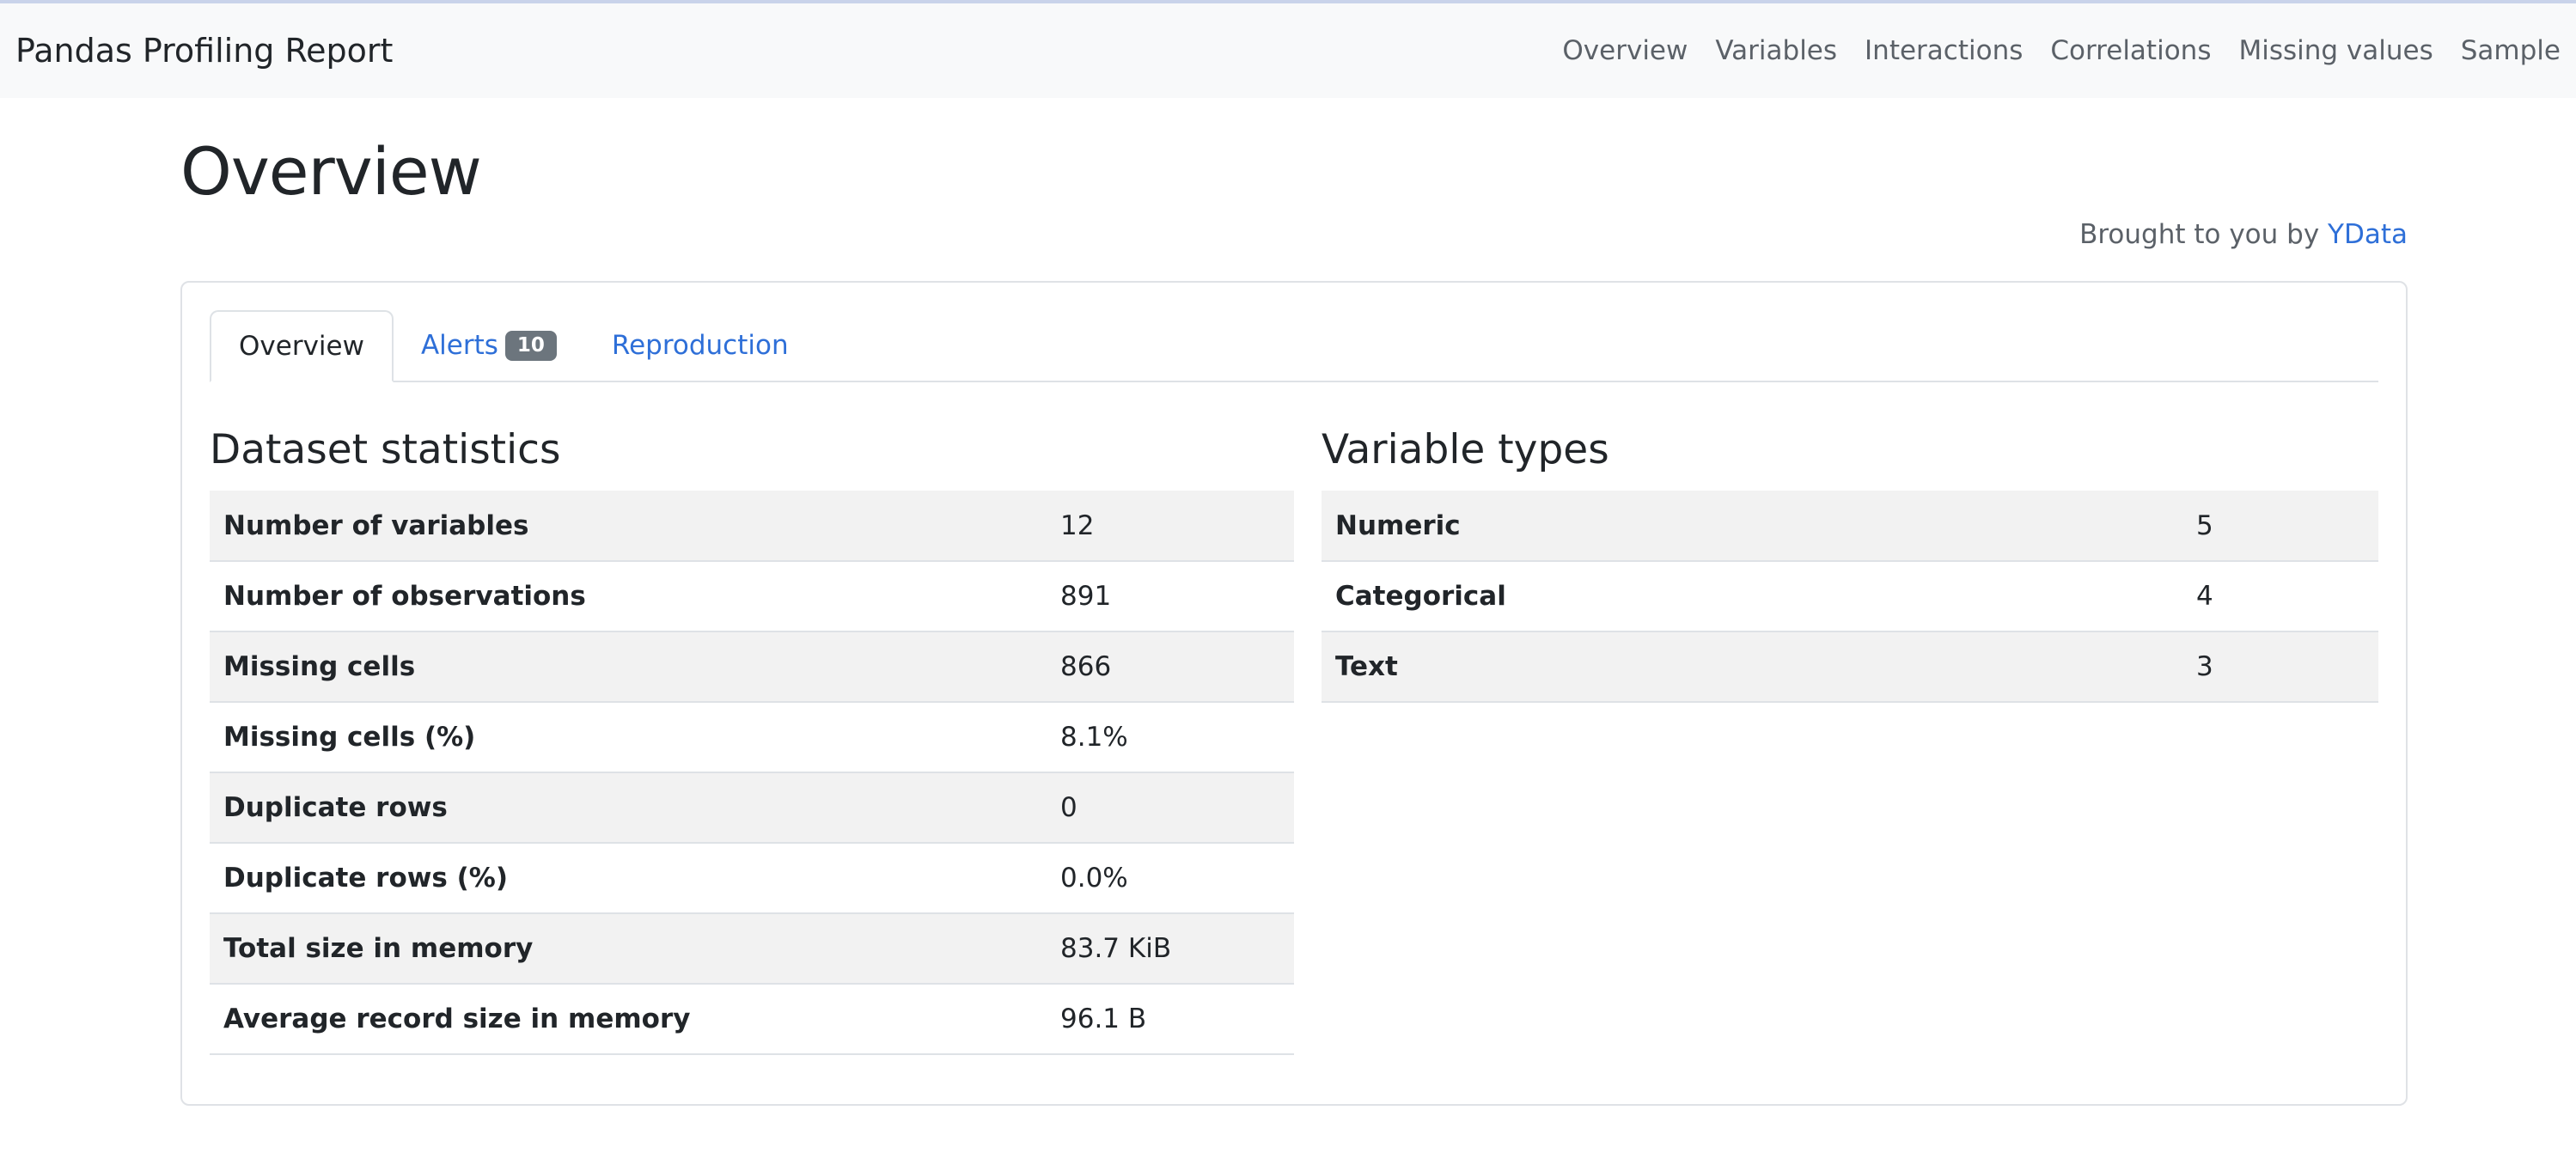 The height and width of the screenshot is (1153, 2576). Describe the element at coordinates (2204, 235) in the screenshot. I see `credit-prefix: Brought to you by` at that location.